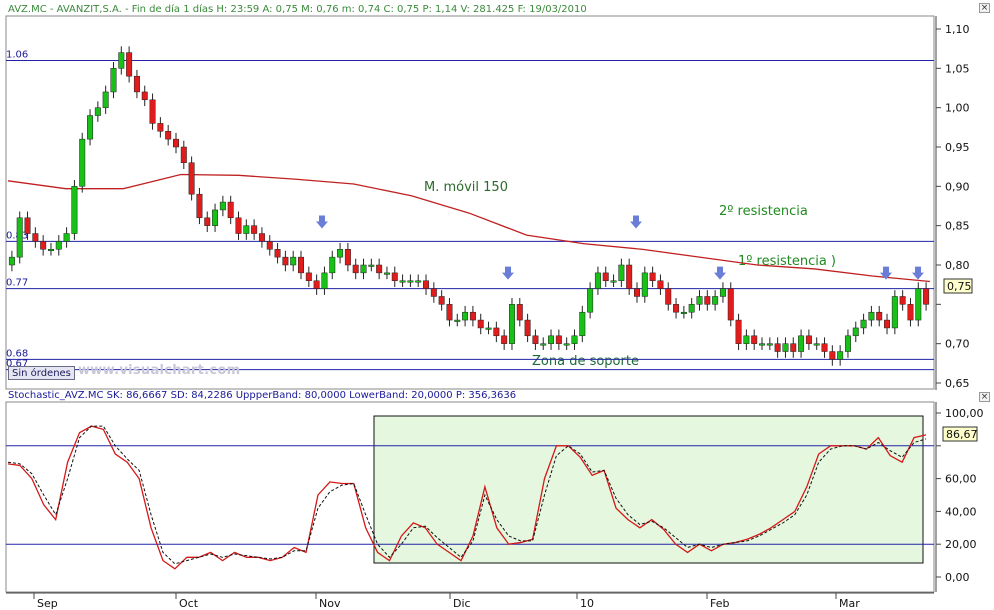 The height and width of the screenshot is (610, 994). I want to click on x-tick-label: Feb, so click(719, 603).